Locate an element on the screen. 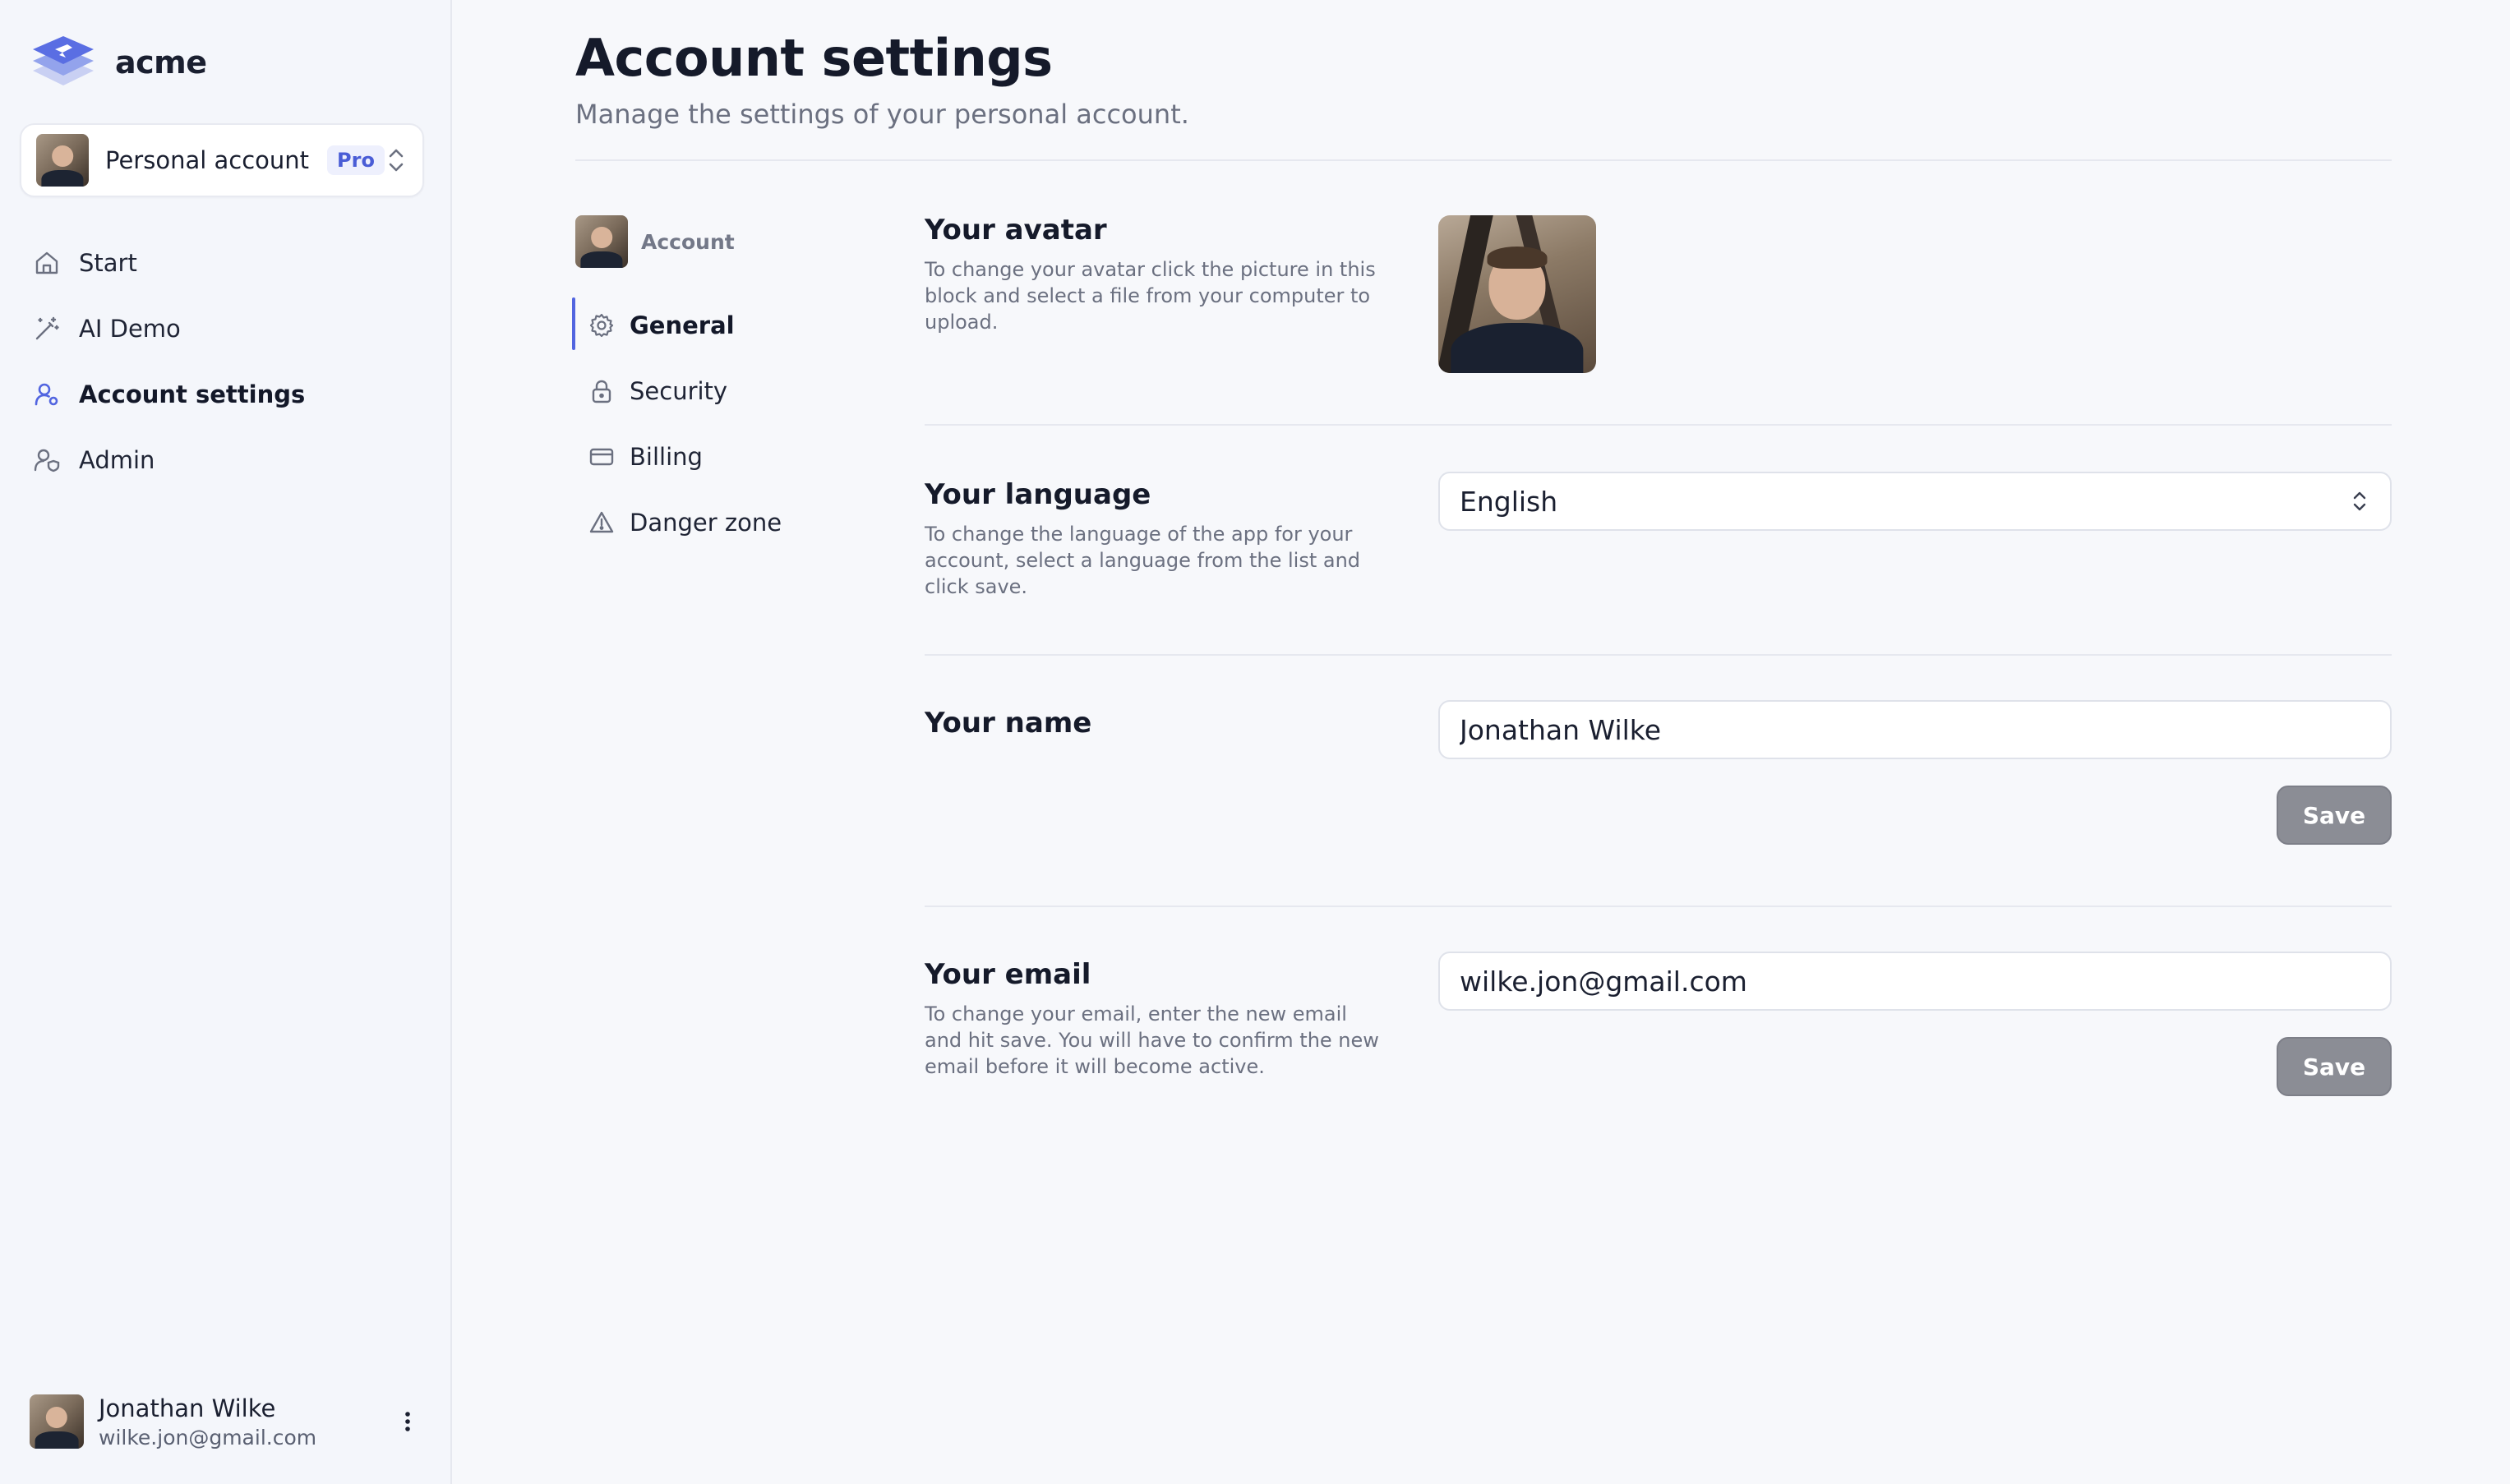 This screenshot has width=2510, height=1484. nav-item-admin: Admin is located at coordinates (226, 460).